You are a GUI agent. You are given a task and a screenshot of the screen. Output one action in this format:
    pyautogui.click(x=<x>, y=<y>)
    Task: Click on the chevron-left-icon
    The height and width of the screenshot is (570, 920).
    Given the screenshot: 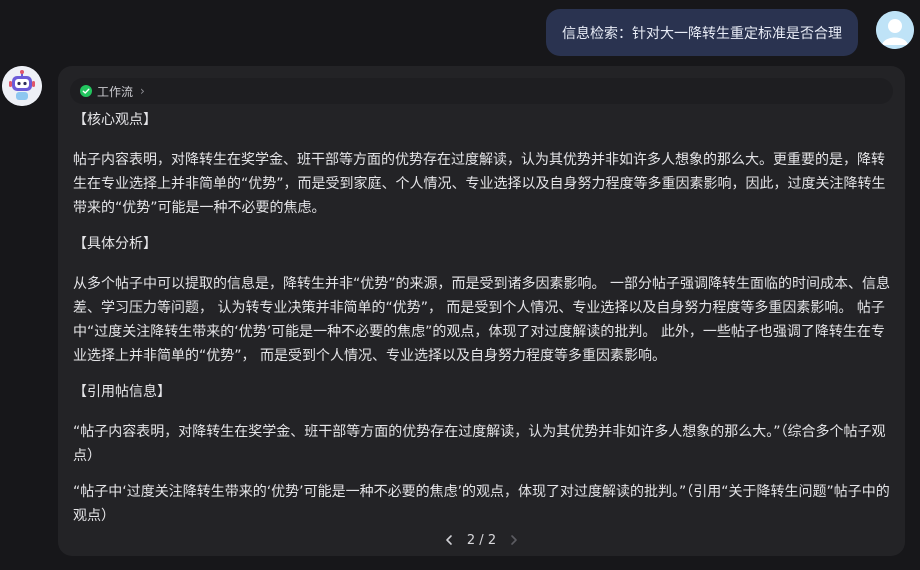 What is the action you would take?
    pyautogui.click(x=449, y=540)
    